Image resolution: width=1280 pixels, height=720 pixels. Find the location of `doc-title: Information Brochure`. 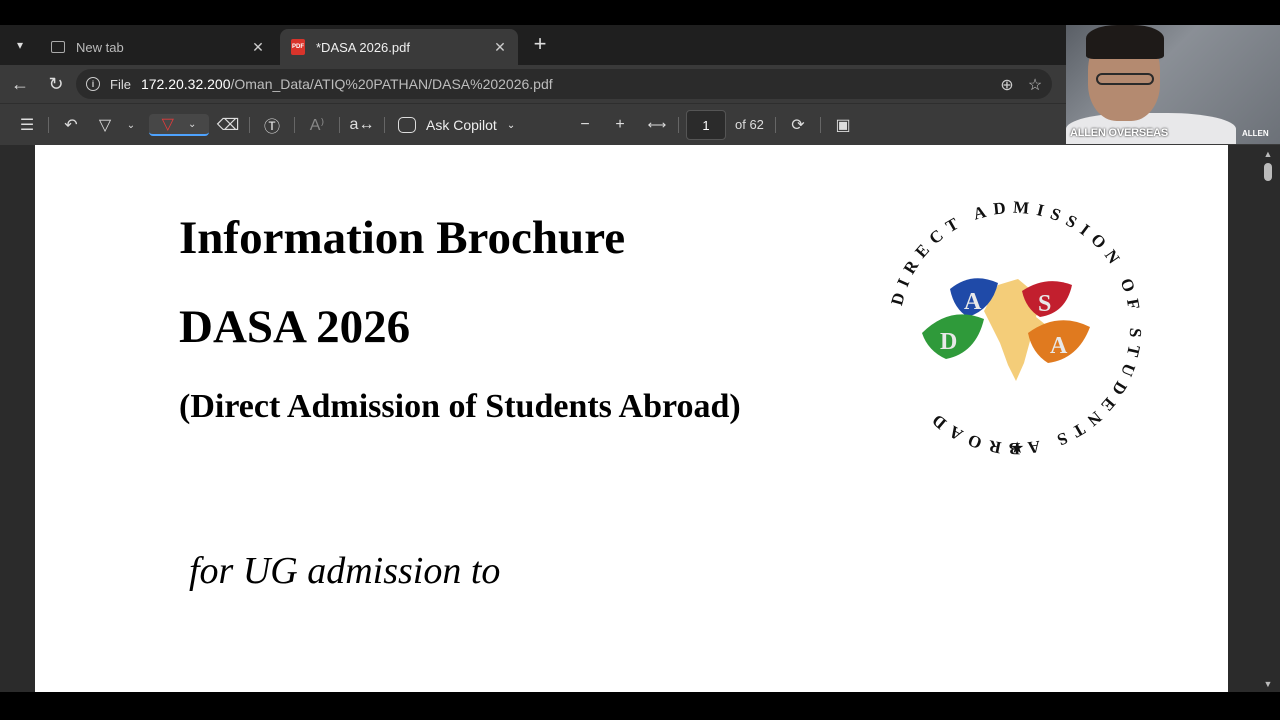

doc-title: Information Brochure is located at coordinates (402, 238).